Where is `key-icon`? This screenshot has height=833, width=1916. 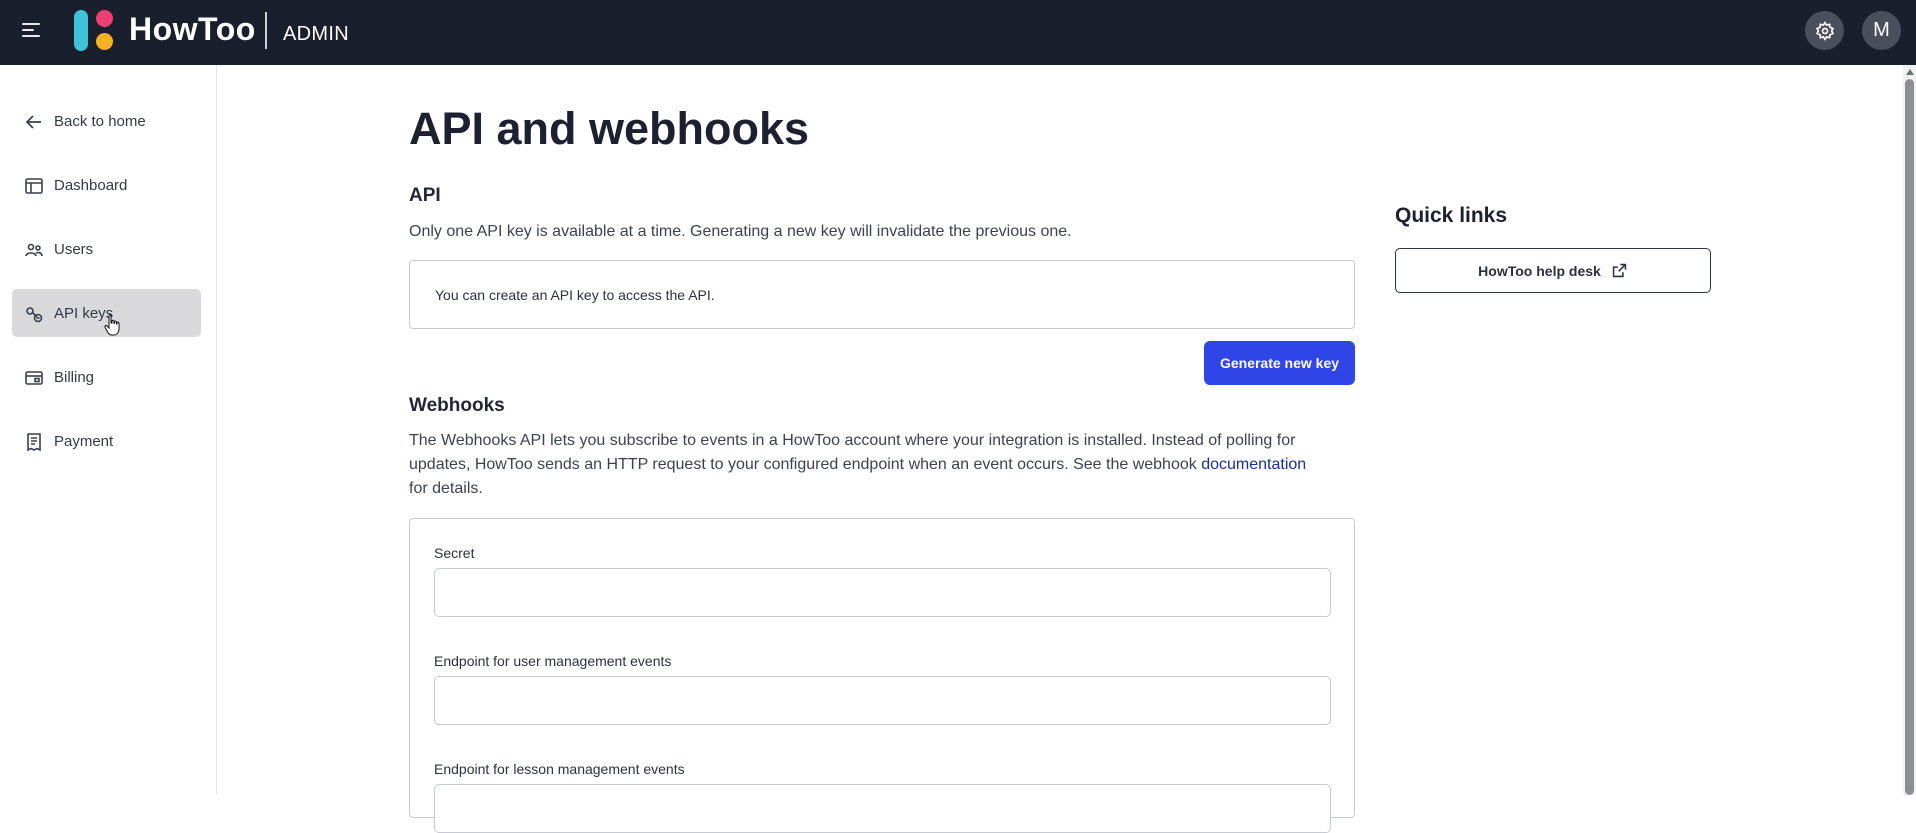 key-icon is located at coordinates (34, 315).